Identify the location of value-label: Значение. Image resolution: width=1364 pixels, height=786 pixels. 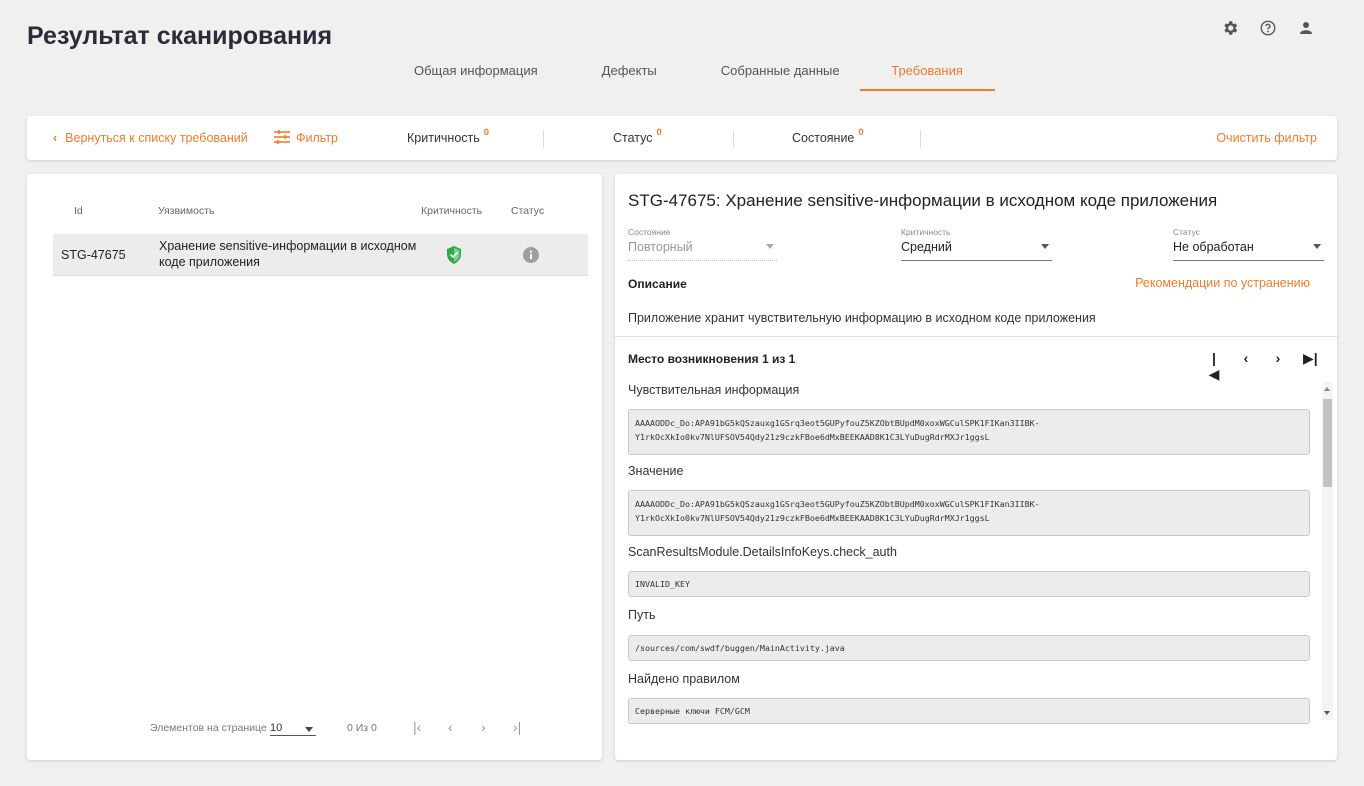
(656, 471).